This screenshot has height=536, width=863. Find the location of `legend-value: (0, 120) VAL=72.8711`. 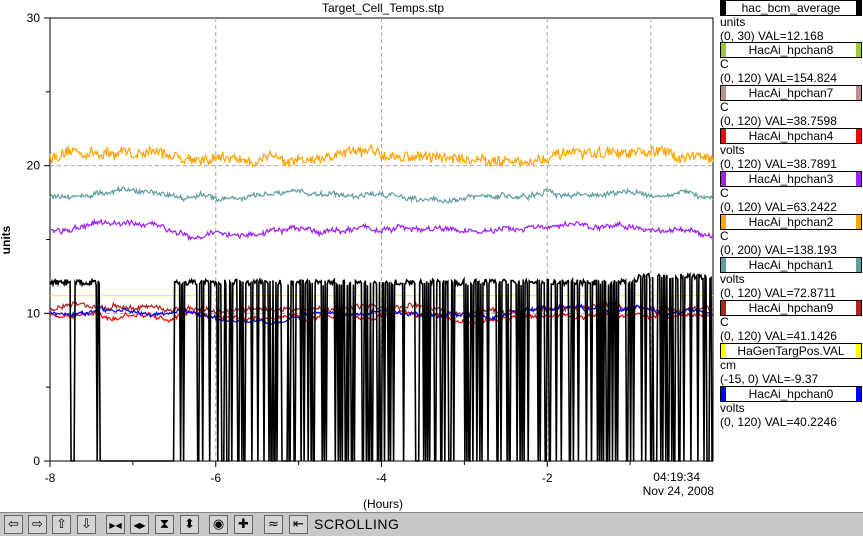

legend-value: (0, 120) VAL=72.8711 is located at coordinates (778, 293).